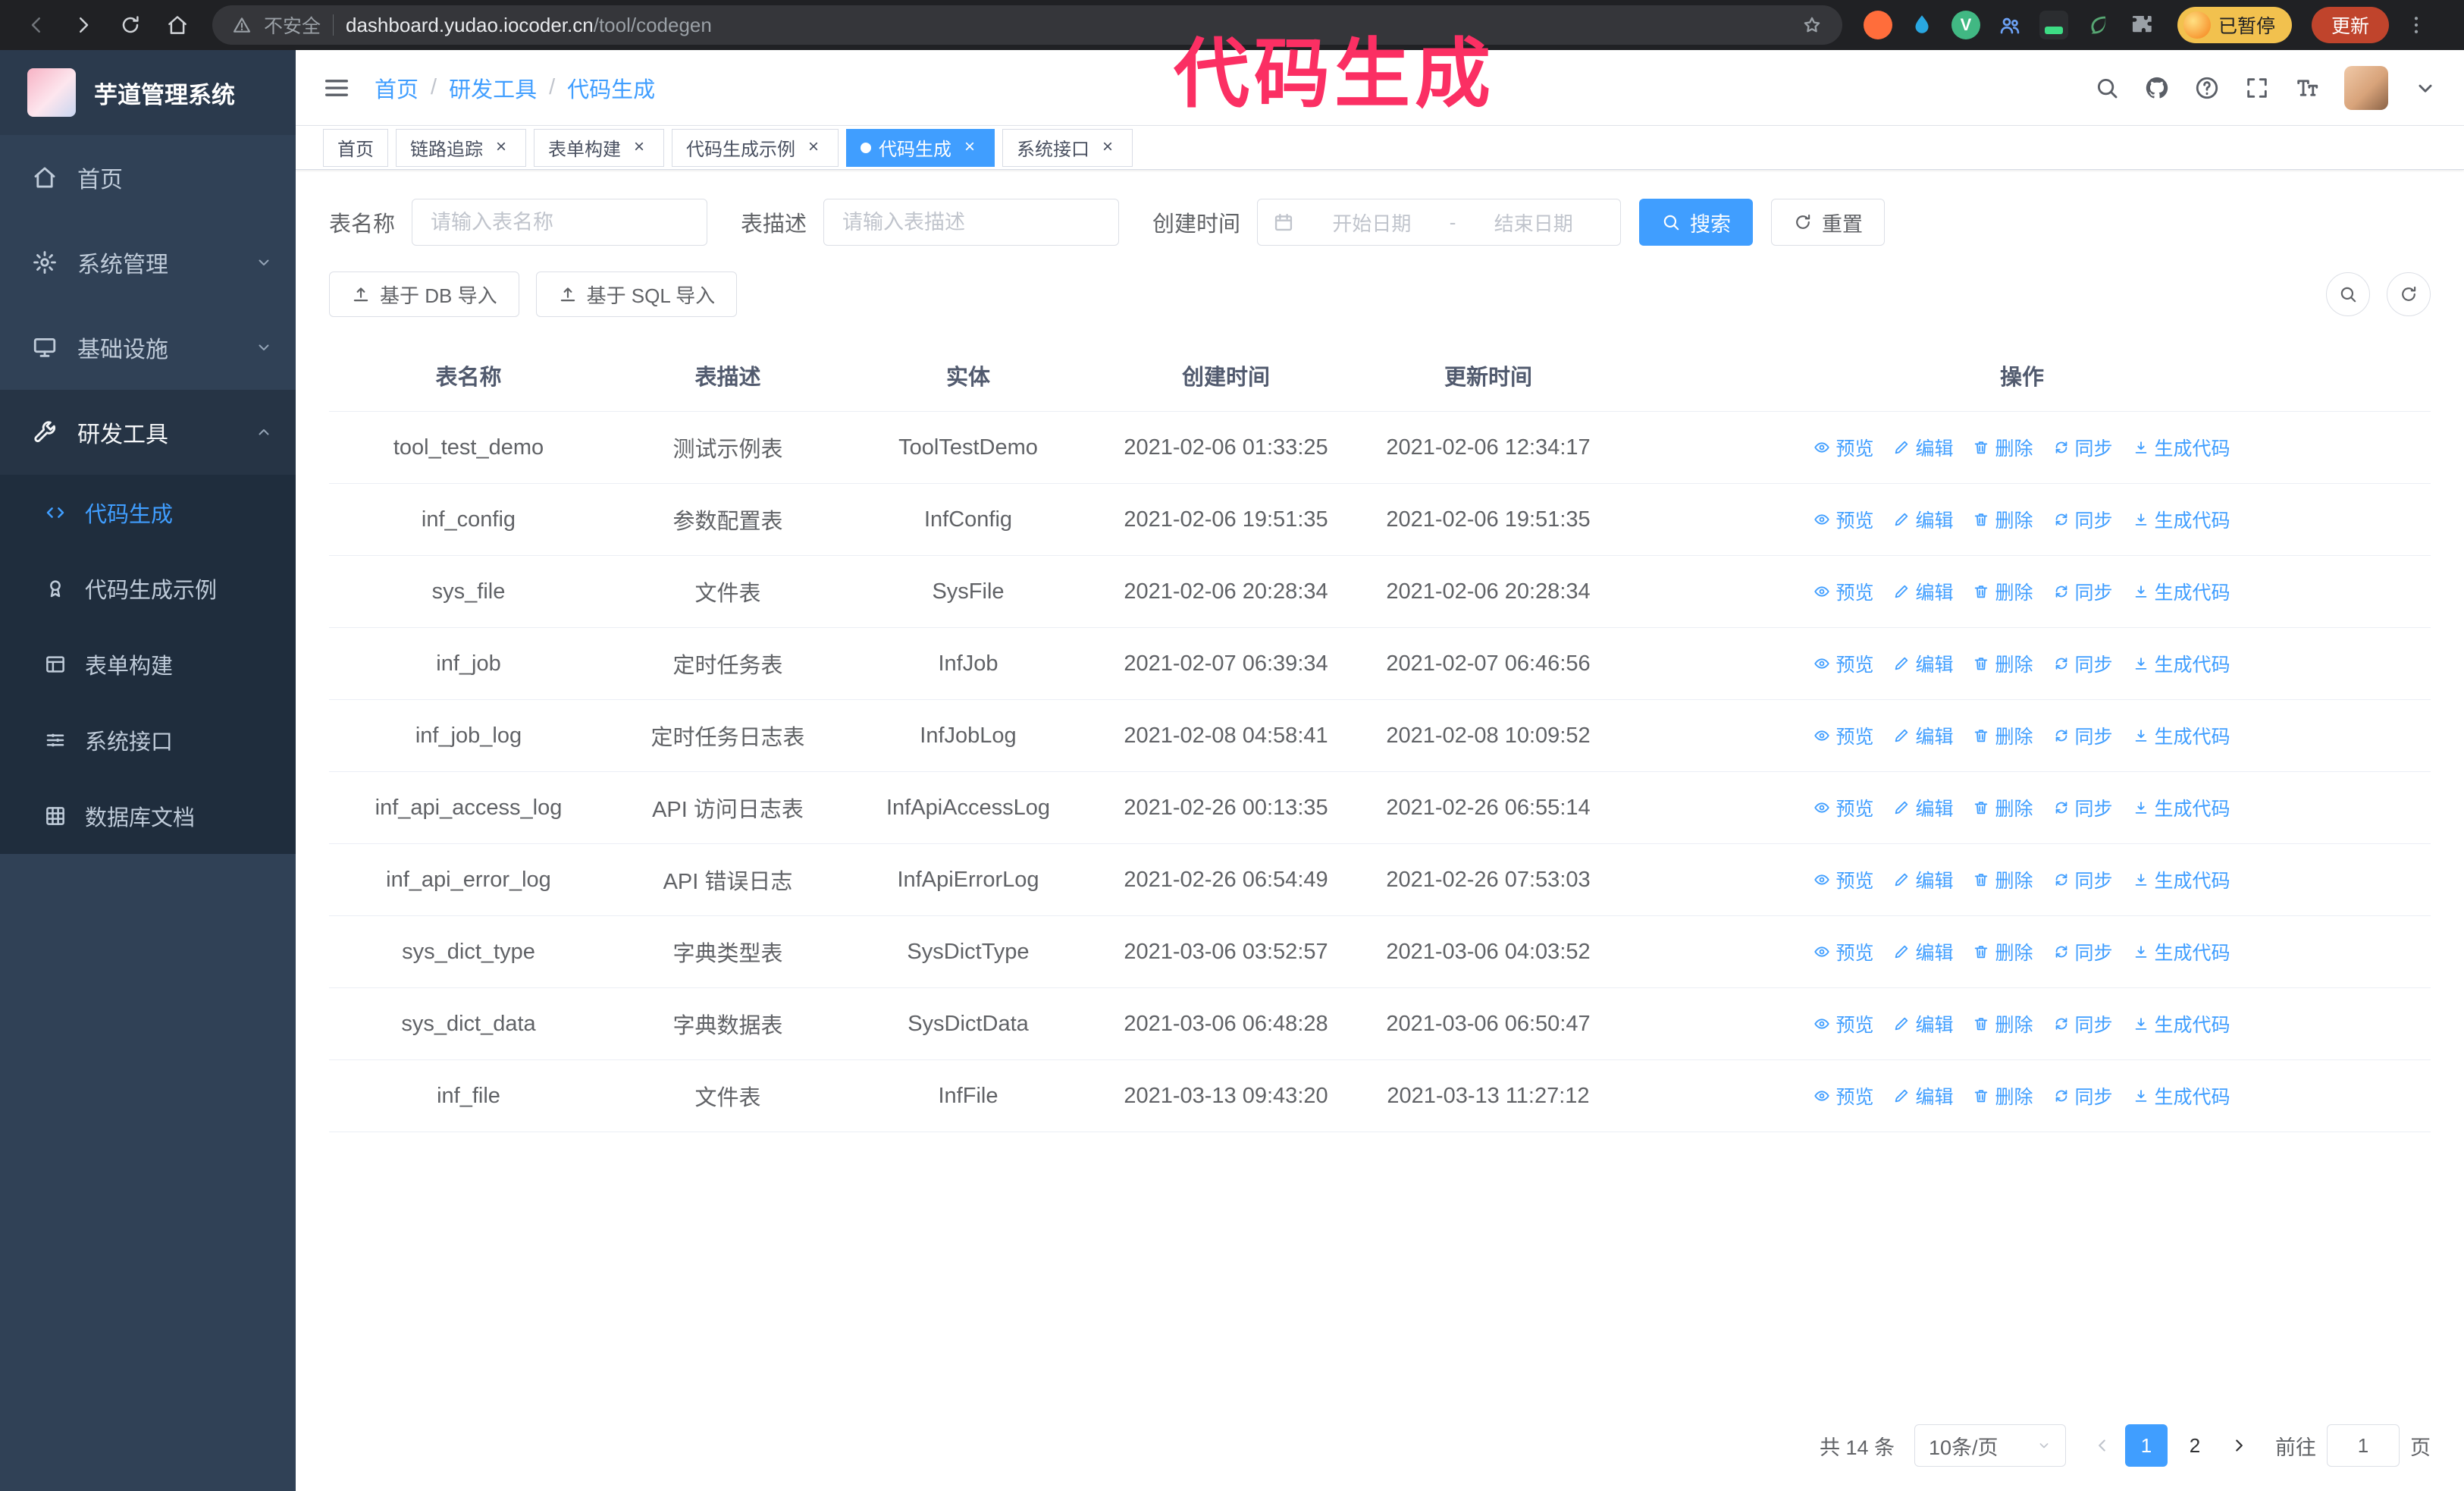  Describe the element at coordinates (356, 147) in the screenshot. I see `view-tab: 首页` at that location.